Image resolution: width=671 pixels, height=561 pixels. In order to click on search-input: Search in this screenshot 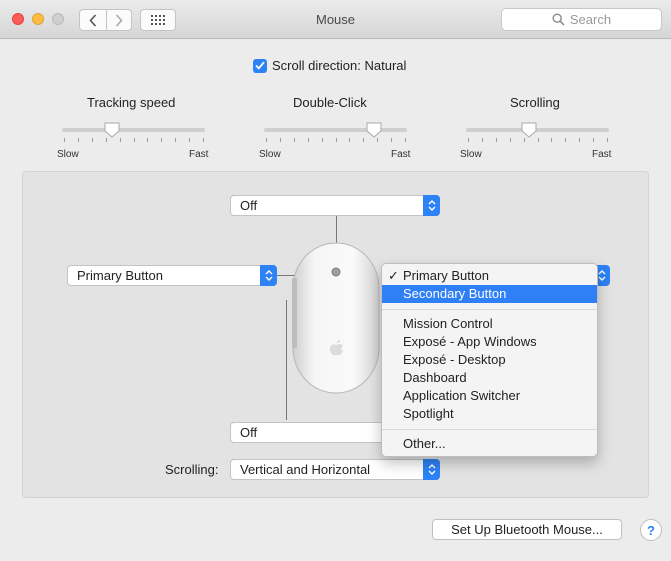, I will do `click(581, 19)`.